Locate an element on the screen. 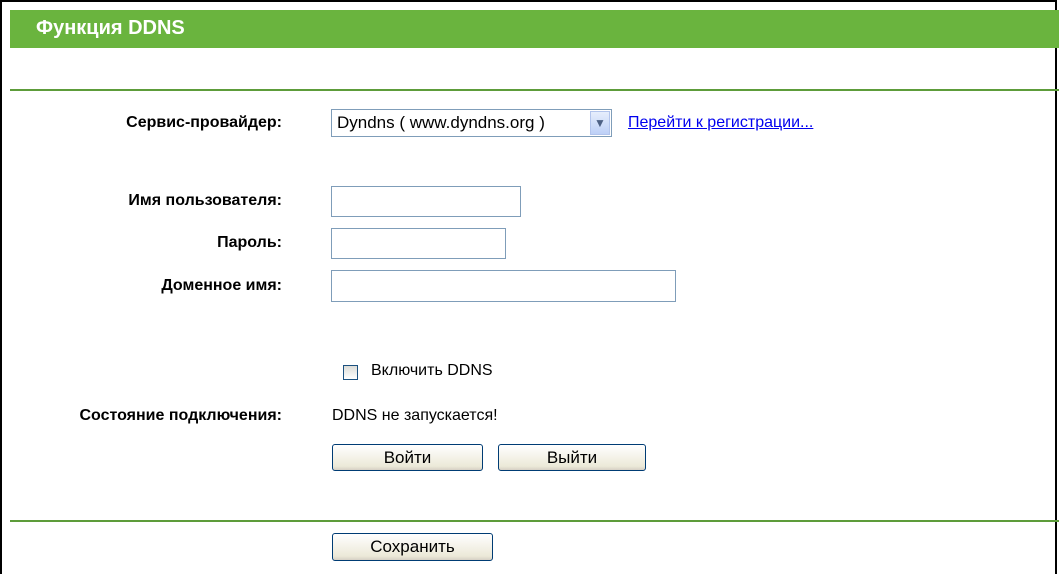 Image resolution: width=1059 pixels, height=574 pixels. provider-label: Сервис-провайдер: is located at coordinates (204, 122).